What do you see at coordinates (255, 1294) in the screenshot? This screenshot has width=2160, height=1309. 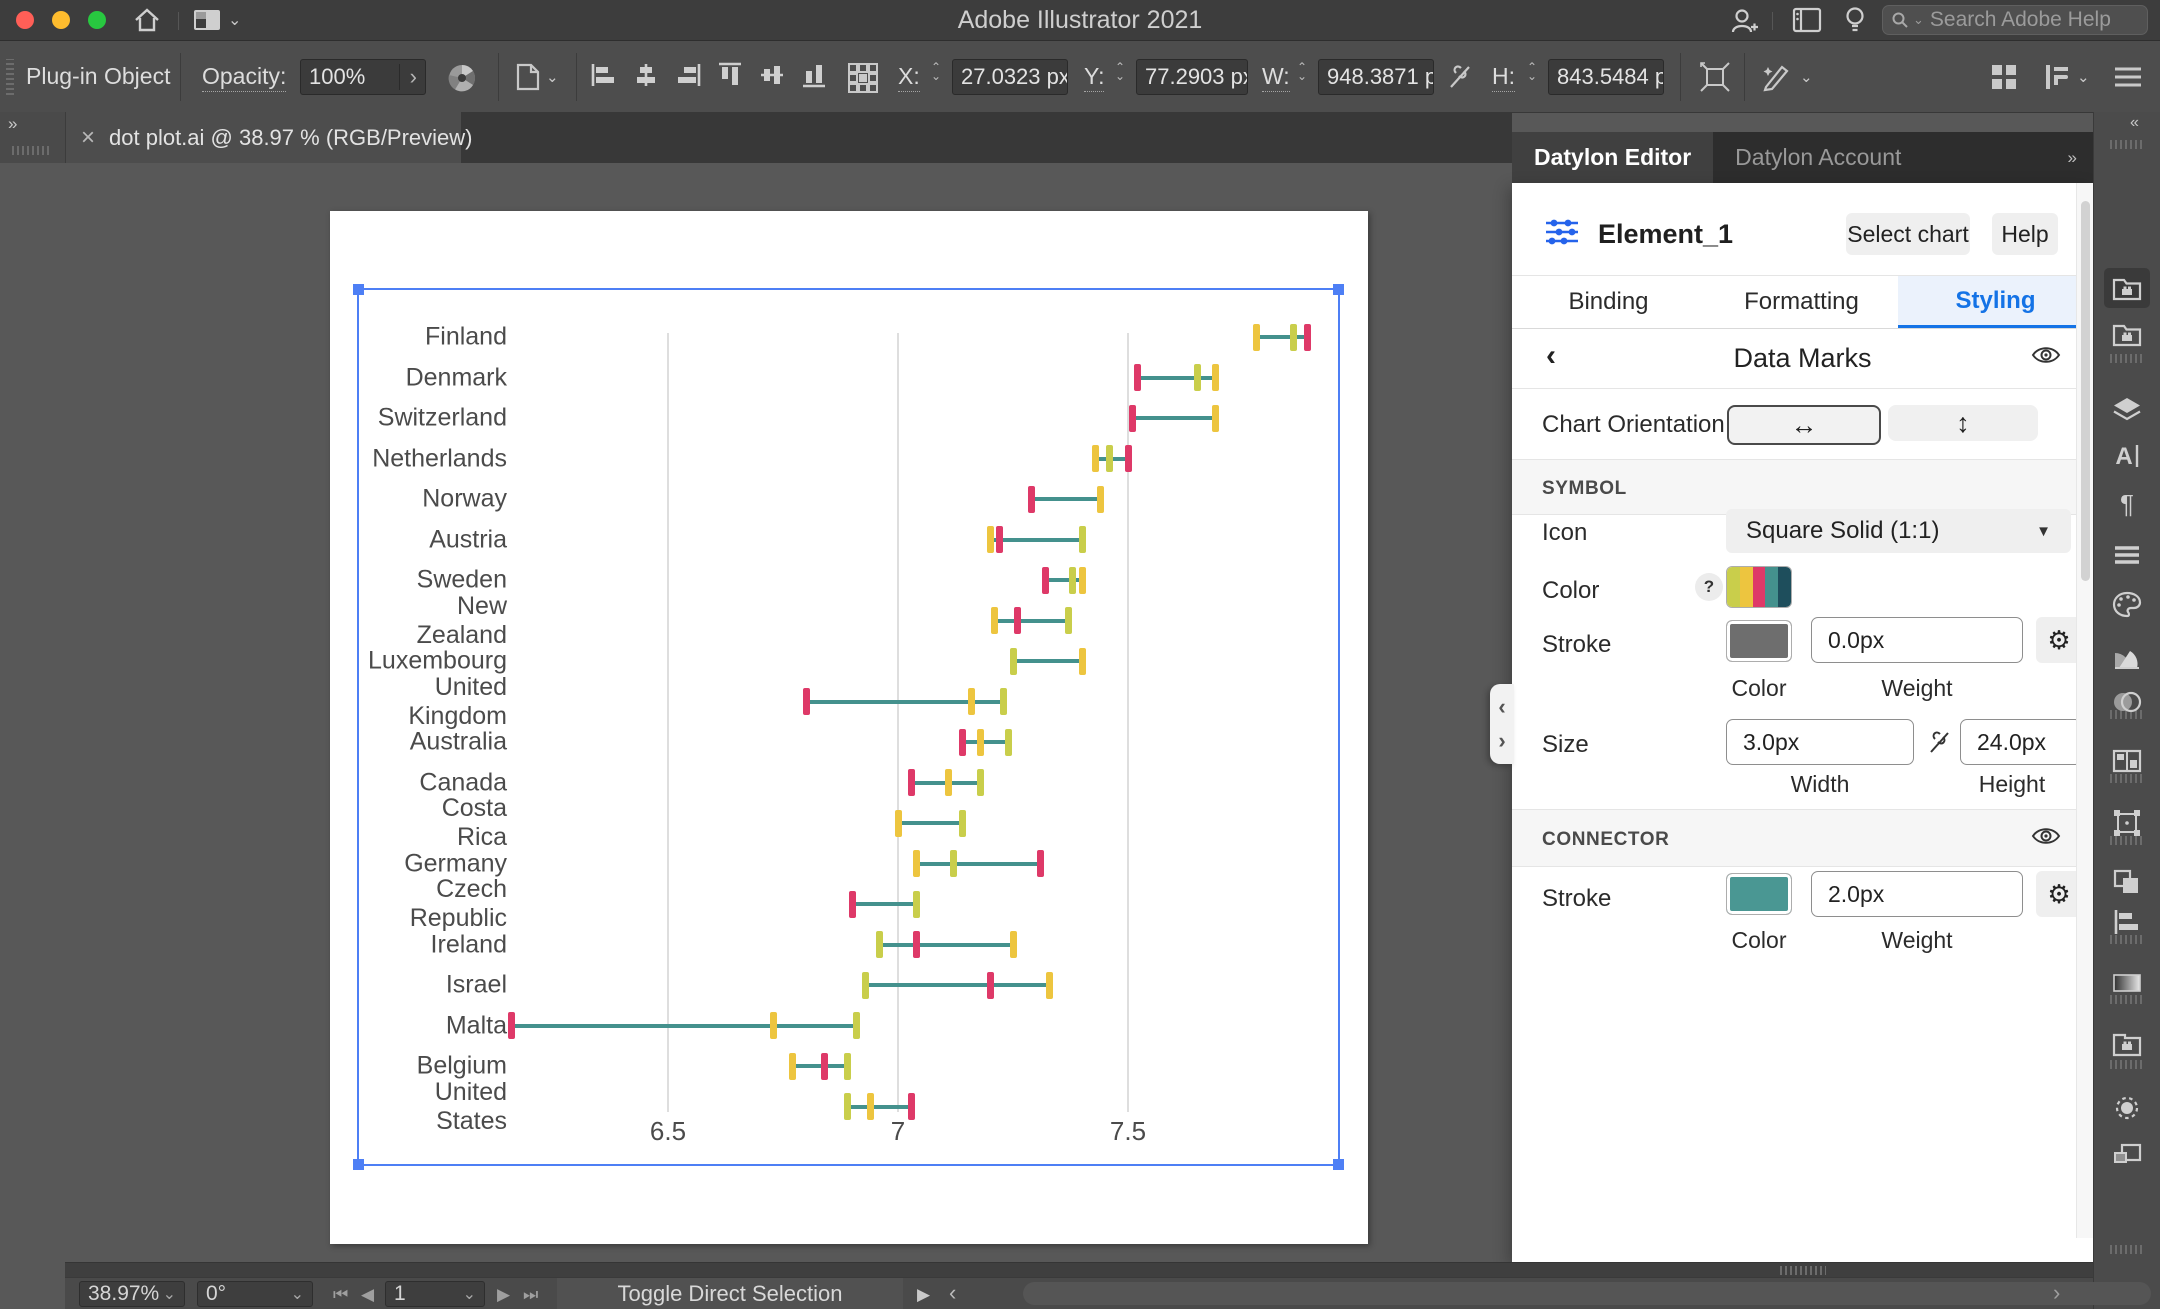 I see `rotation-select: 0° ⌄` at bounding box center [255, 1294].